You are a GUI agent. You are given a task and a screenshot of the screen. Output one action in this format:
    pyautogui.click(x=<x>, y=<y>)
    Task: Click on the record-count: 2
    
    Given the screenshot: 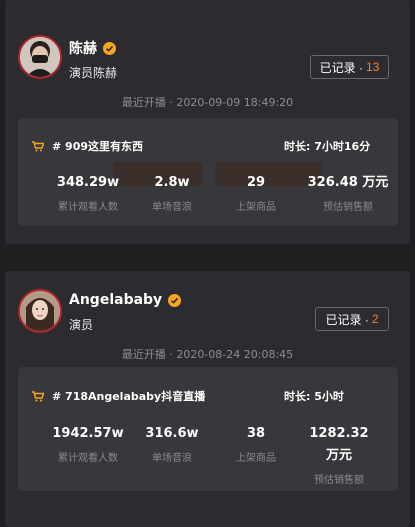 What is the action you would take?
    pyautogui.click(x=375, y=319)
    